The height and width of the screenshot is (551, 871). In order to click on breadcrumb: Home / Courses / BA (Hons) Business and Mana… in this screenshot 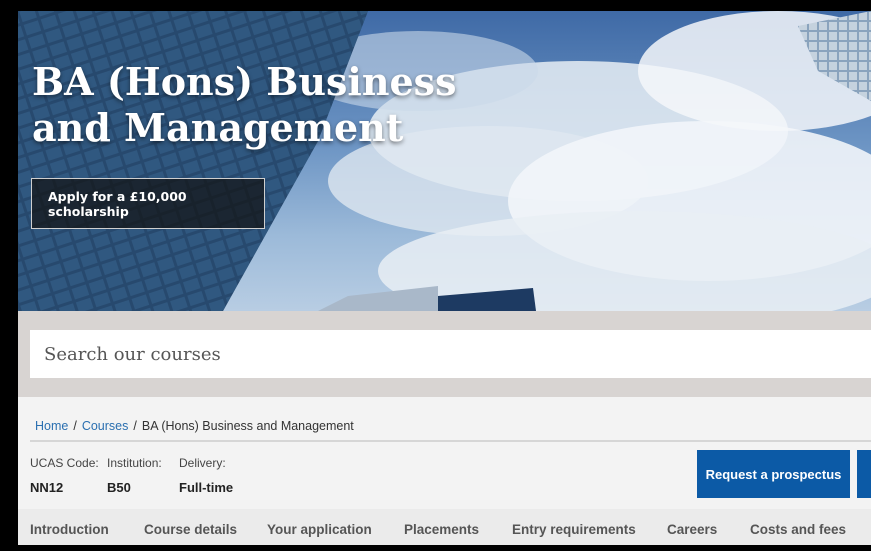, I will do `click(194, 426)`.